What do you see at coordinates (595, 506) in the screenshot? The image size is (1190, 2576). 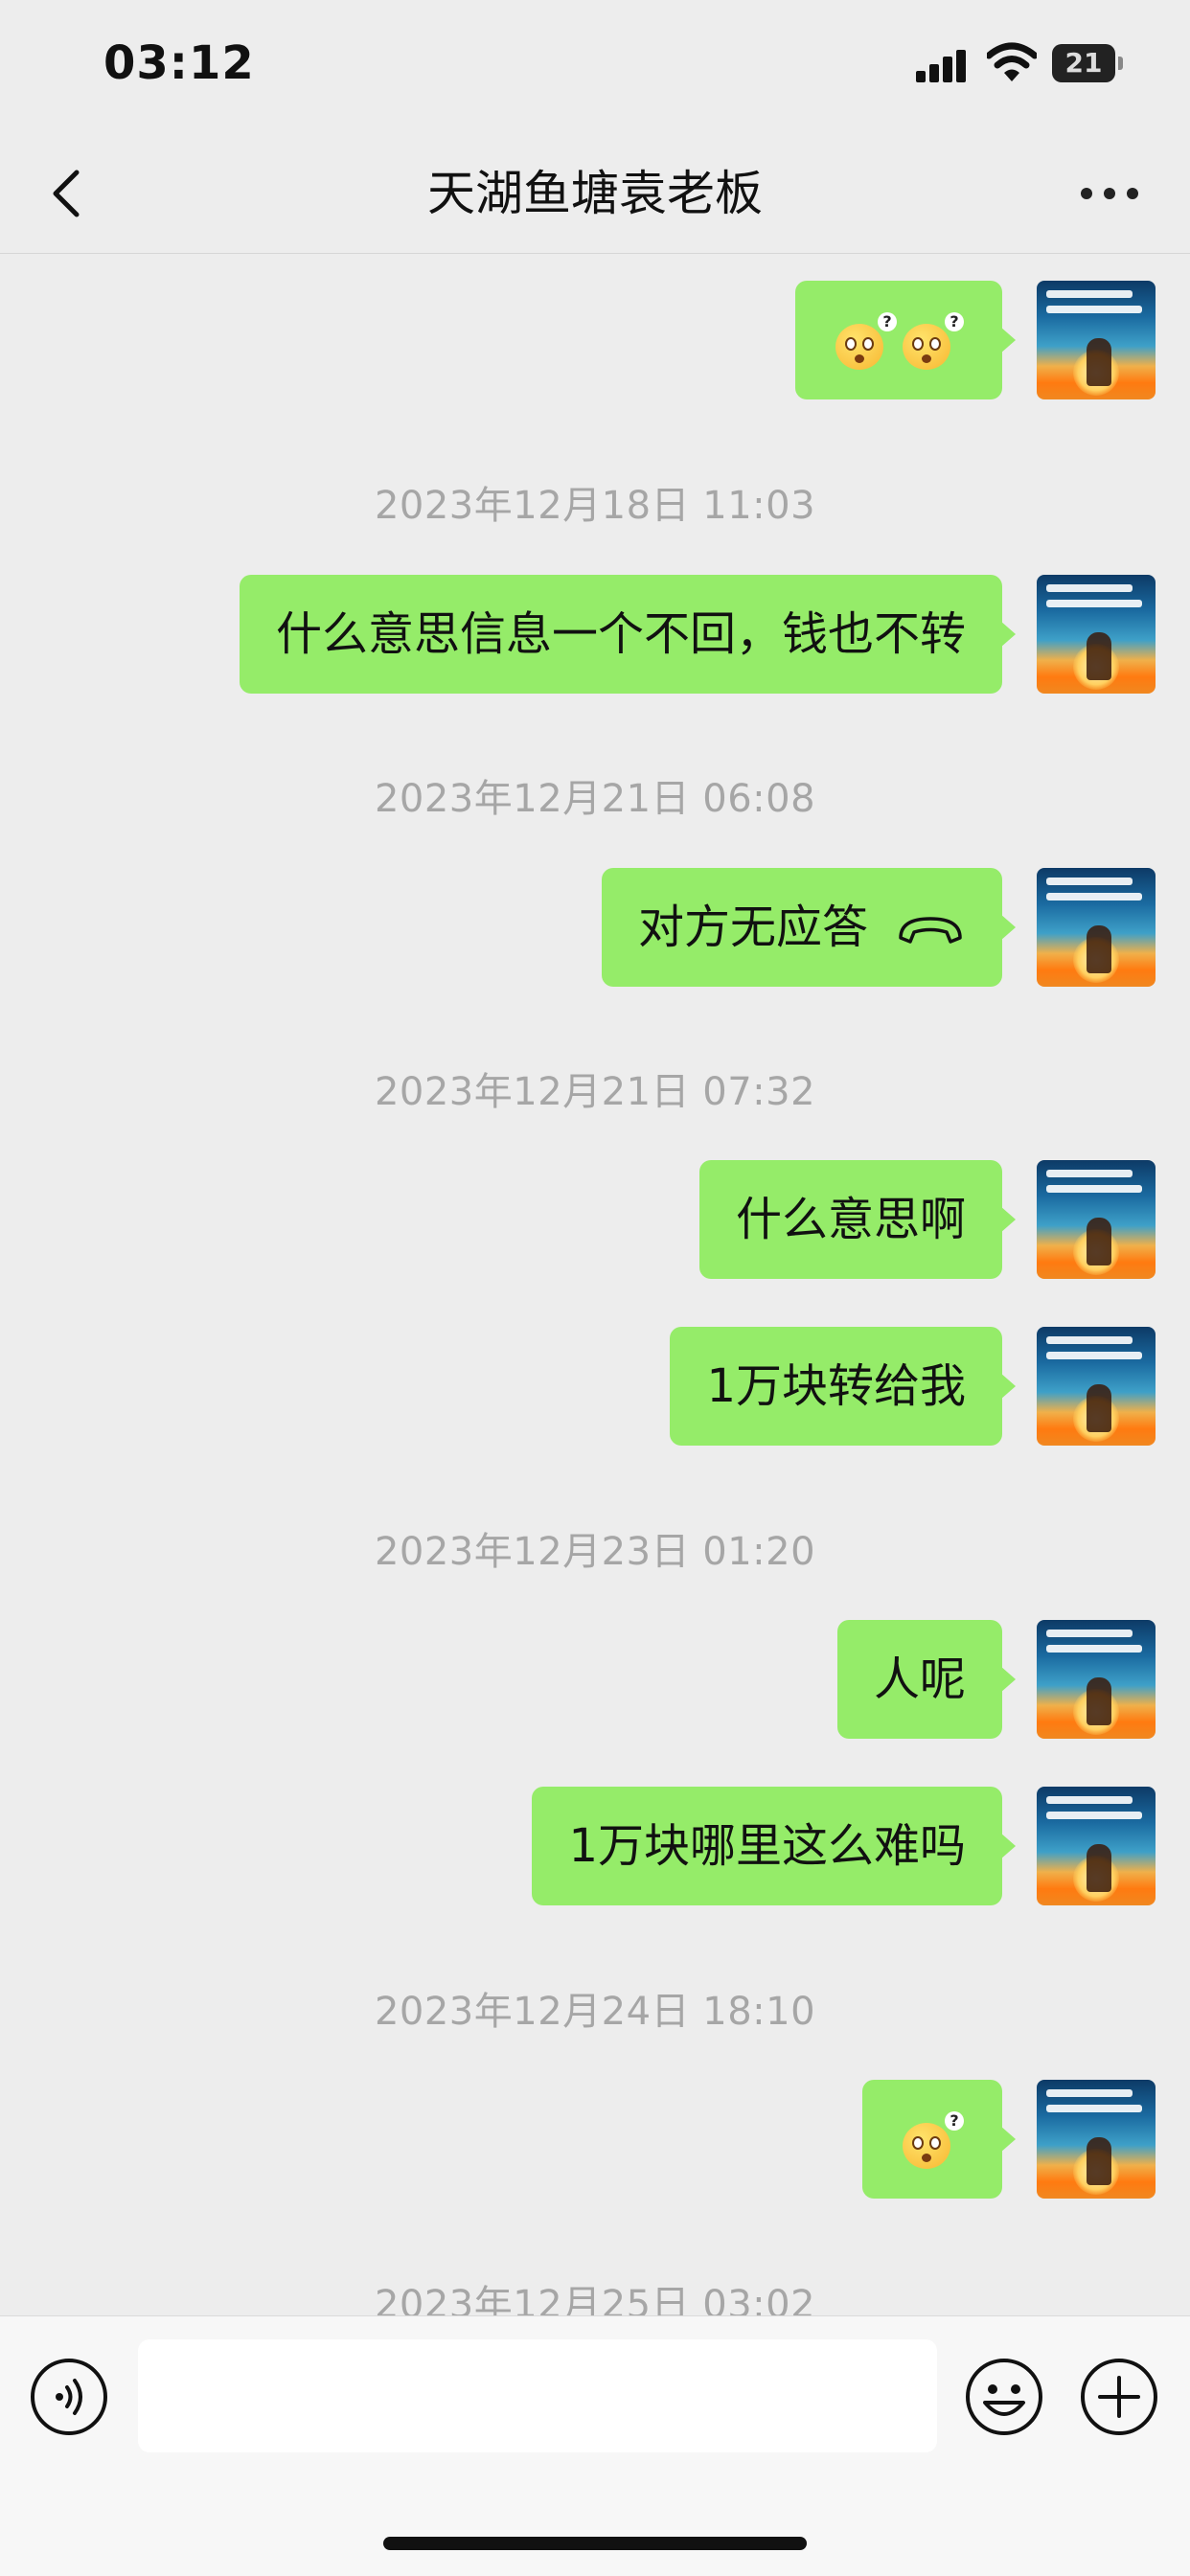 I see `timestamp: 2023年12月18日 11:03` at bounding box center [595, 506].